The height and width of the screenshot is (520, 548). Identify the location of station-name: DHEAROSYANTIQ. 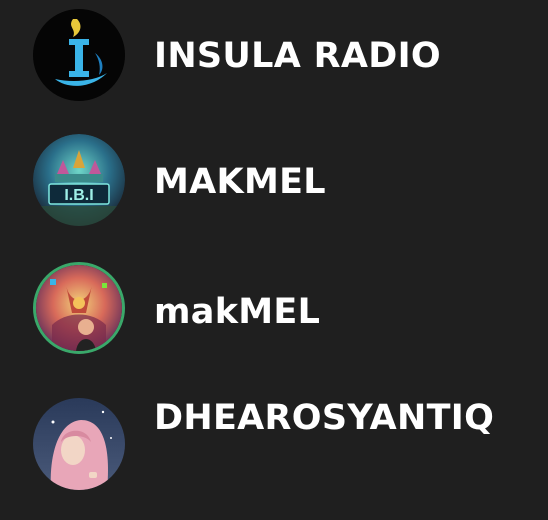
(324, 418).